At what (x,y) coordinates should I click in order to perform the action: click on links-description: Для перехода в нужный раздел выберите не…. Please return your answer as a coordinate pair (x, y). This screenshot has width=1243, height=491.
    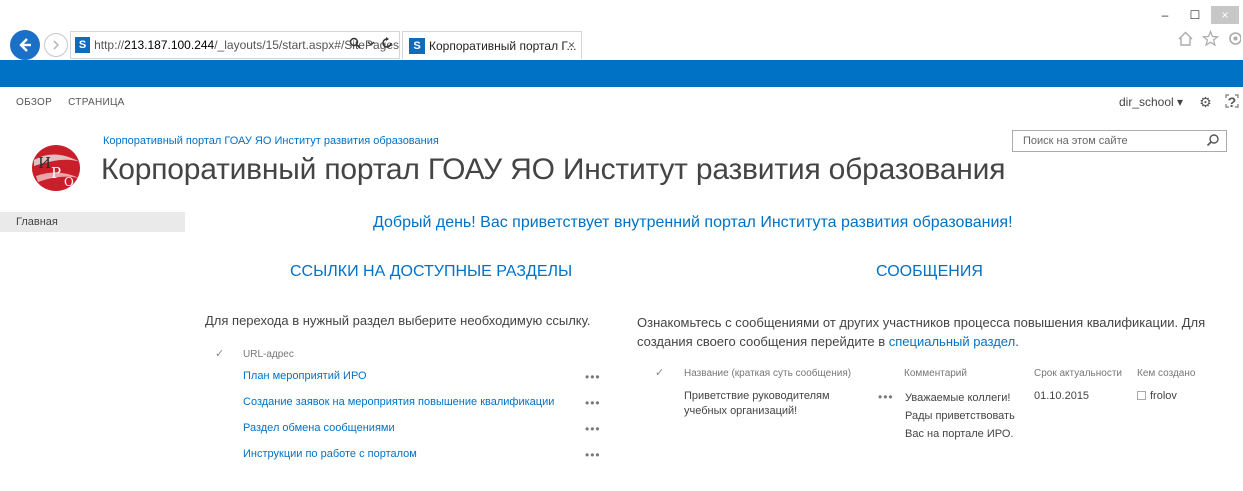
    Looking at the image, I should click on (398, 320).